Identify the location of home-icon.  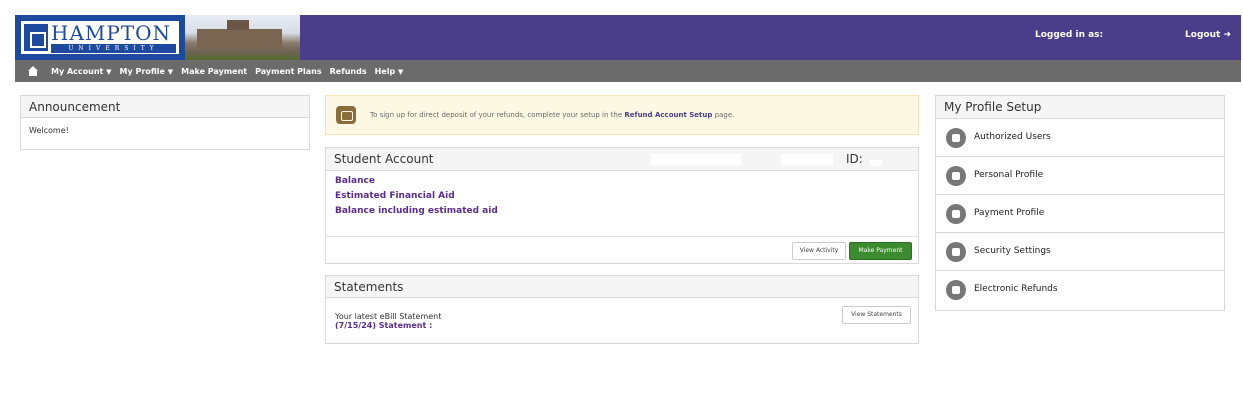
(33, 71).